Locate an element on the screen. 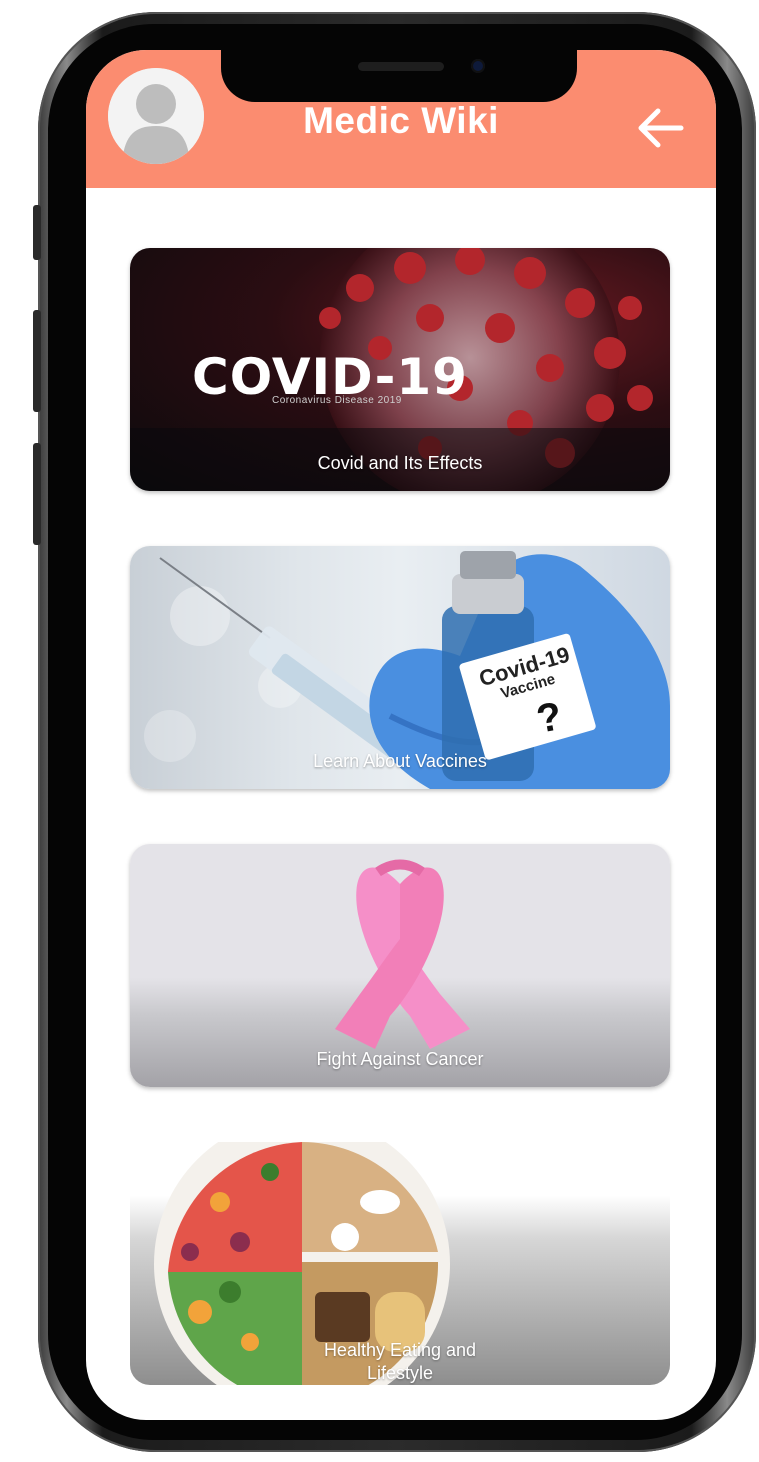 The width and height of the screenshot is (759, 1462). phone-mute-switch is located at coordinates (37, 232).